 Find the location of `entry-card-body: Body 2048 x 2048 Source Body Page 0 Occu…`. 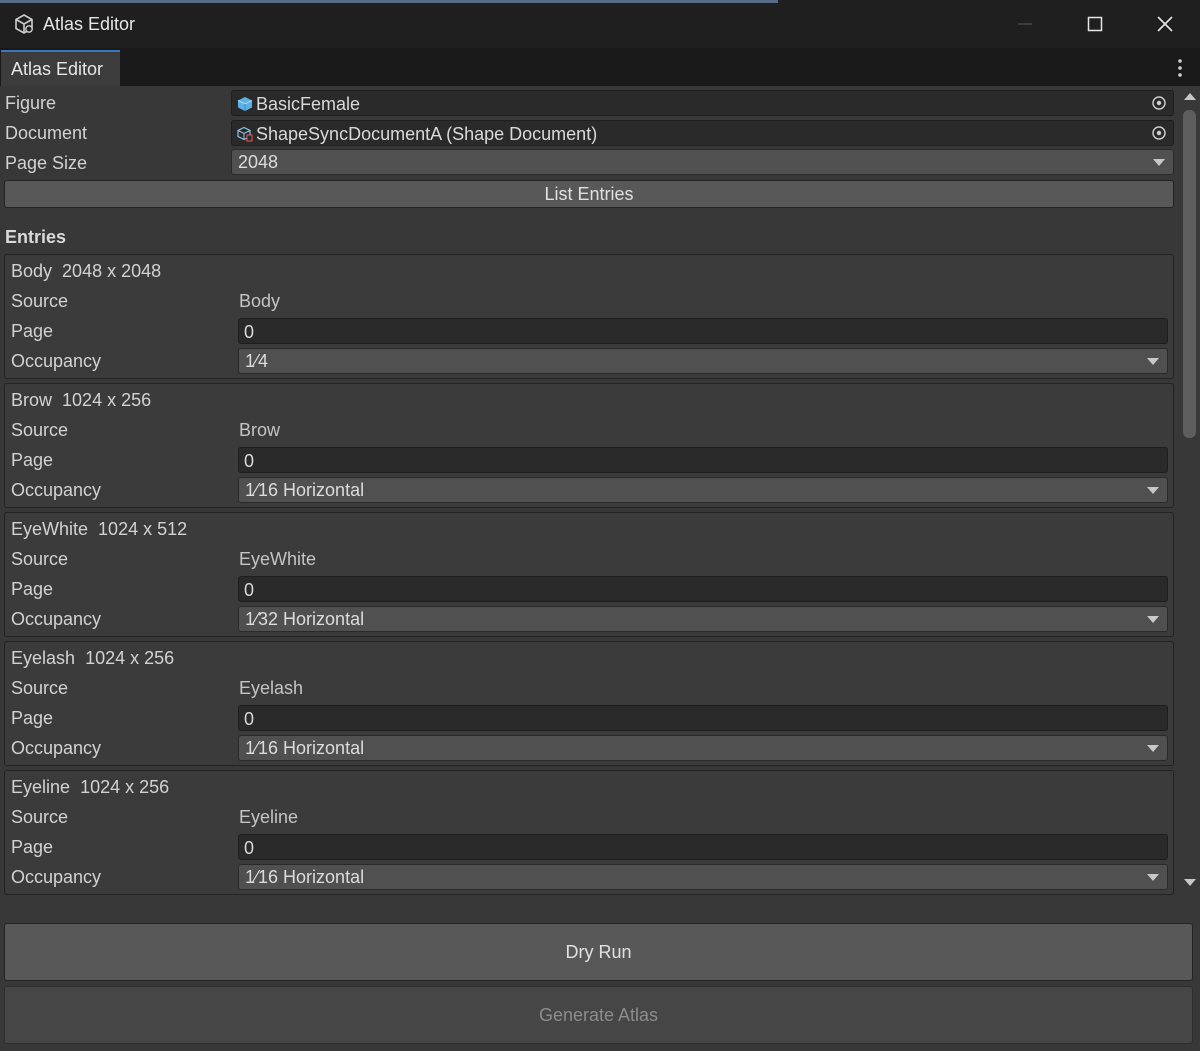

entry-card-body: Body 2048 x 2048 Source Body Page 0 Occu… is located at coordinates (589, 316).